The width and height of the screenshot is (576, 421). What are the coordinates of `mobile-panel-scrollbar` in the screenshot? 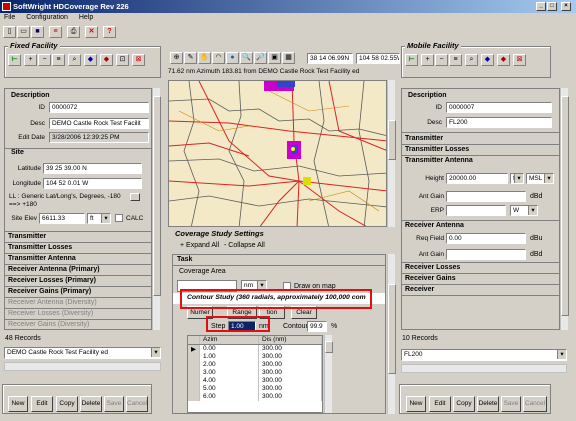 It's located at (564, 209).